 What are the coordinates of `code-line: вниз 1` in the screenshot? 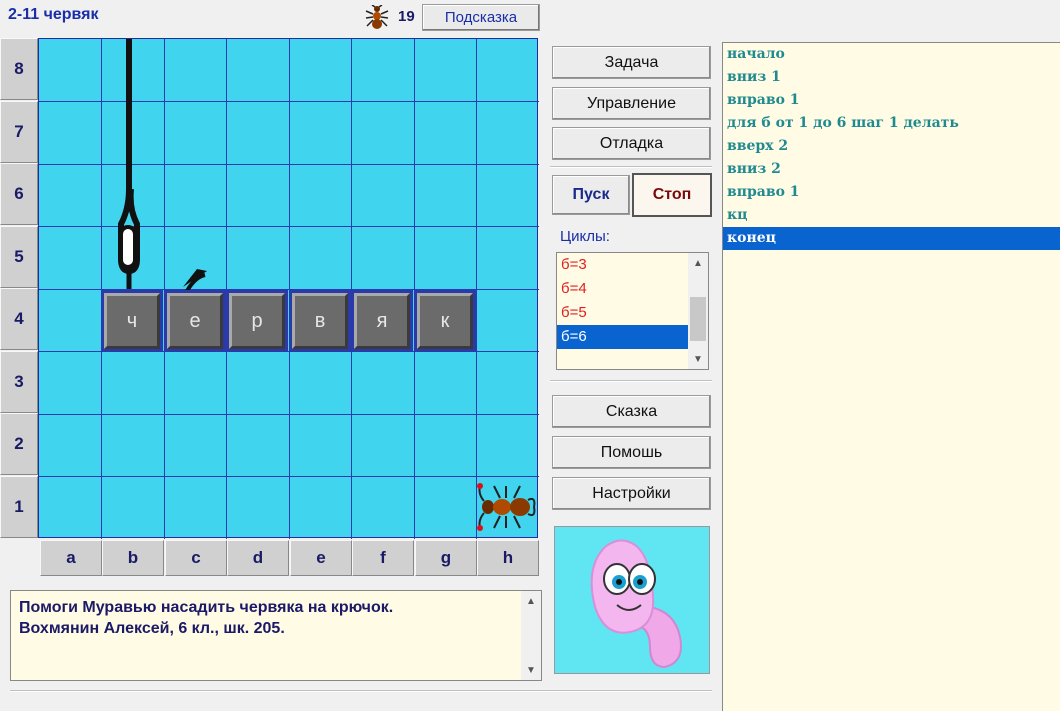 It's located at (891, 77).